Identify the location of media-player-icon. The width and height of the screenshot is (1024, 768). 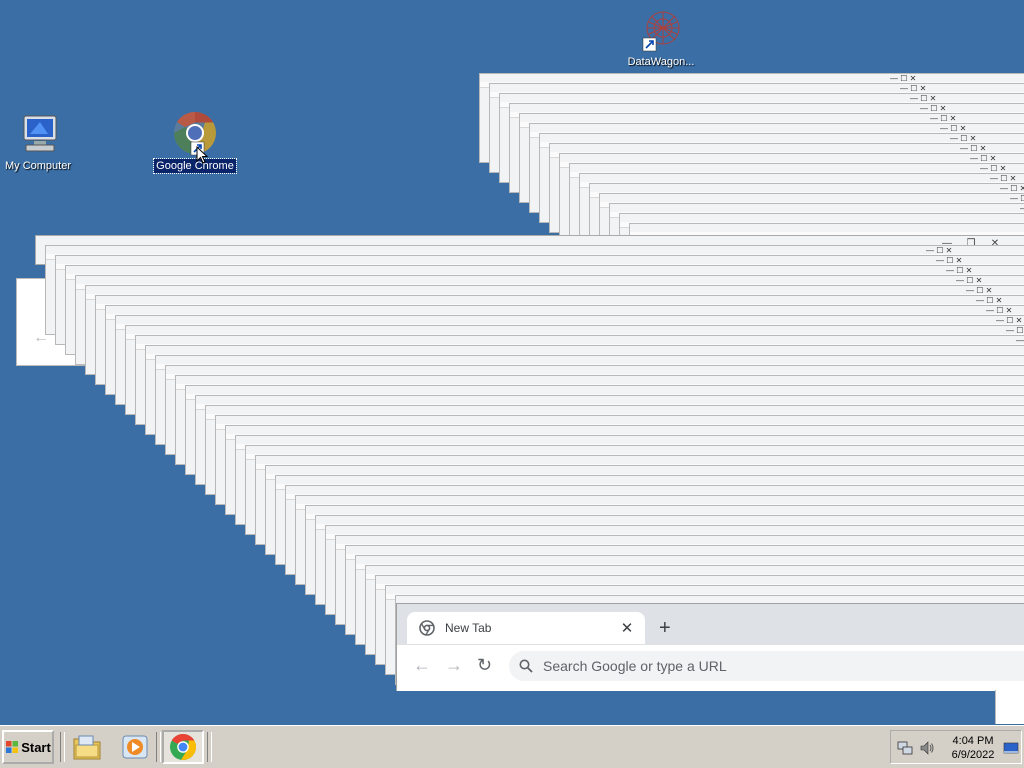
(135, 747).